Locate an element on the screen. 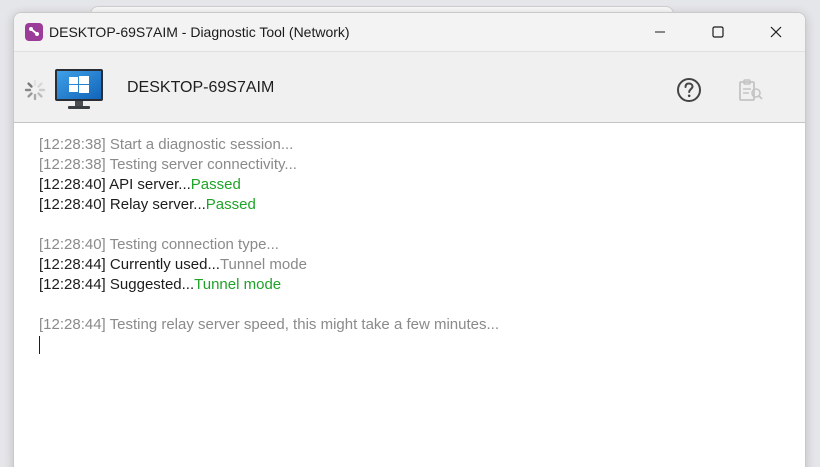  help-button is located at coordinates (689, 92).